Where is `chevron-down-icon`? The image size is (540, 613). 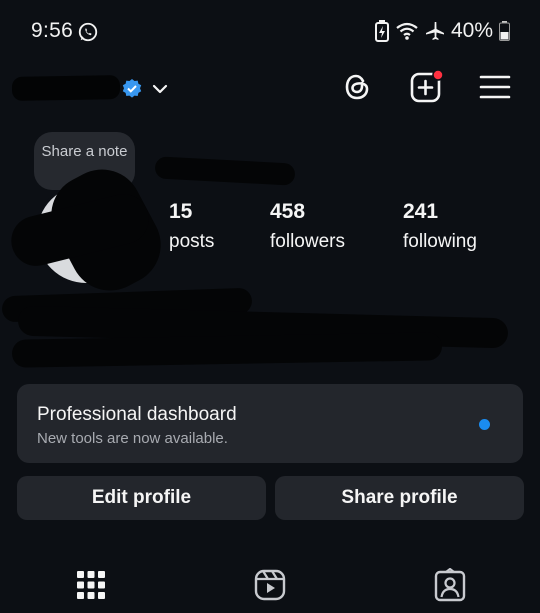
chevron-down-icon is located at coordinates (160, 89).